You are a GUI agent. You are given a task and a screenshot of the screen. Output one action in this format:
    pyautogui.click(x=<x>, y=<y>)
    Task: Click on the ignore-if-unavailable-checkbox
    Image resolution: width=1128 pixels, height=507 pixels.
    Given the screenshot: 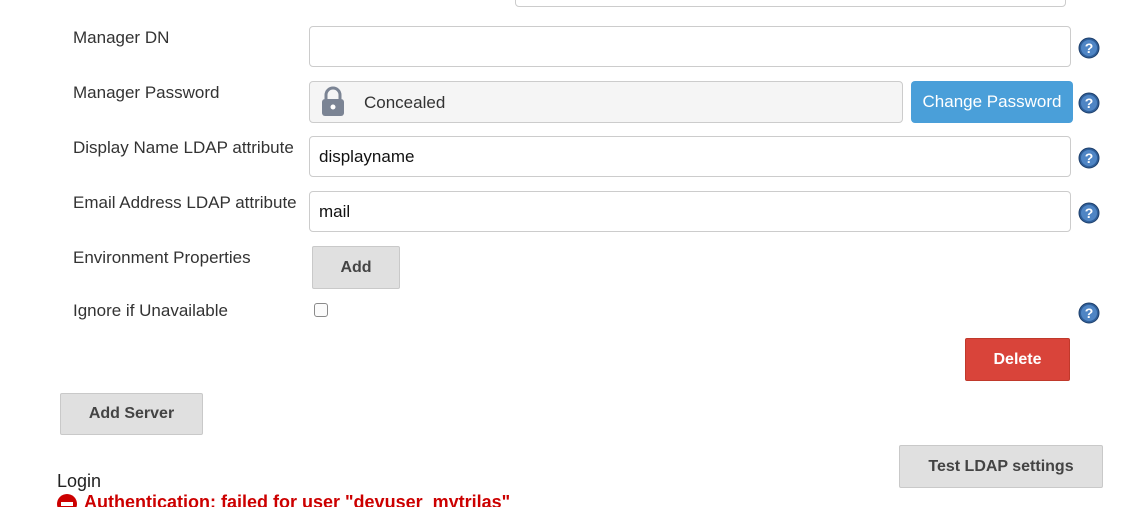 What is the action you would take?
    pyautogui.click(x=321, y=310)
    